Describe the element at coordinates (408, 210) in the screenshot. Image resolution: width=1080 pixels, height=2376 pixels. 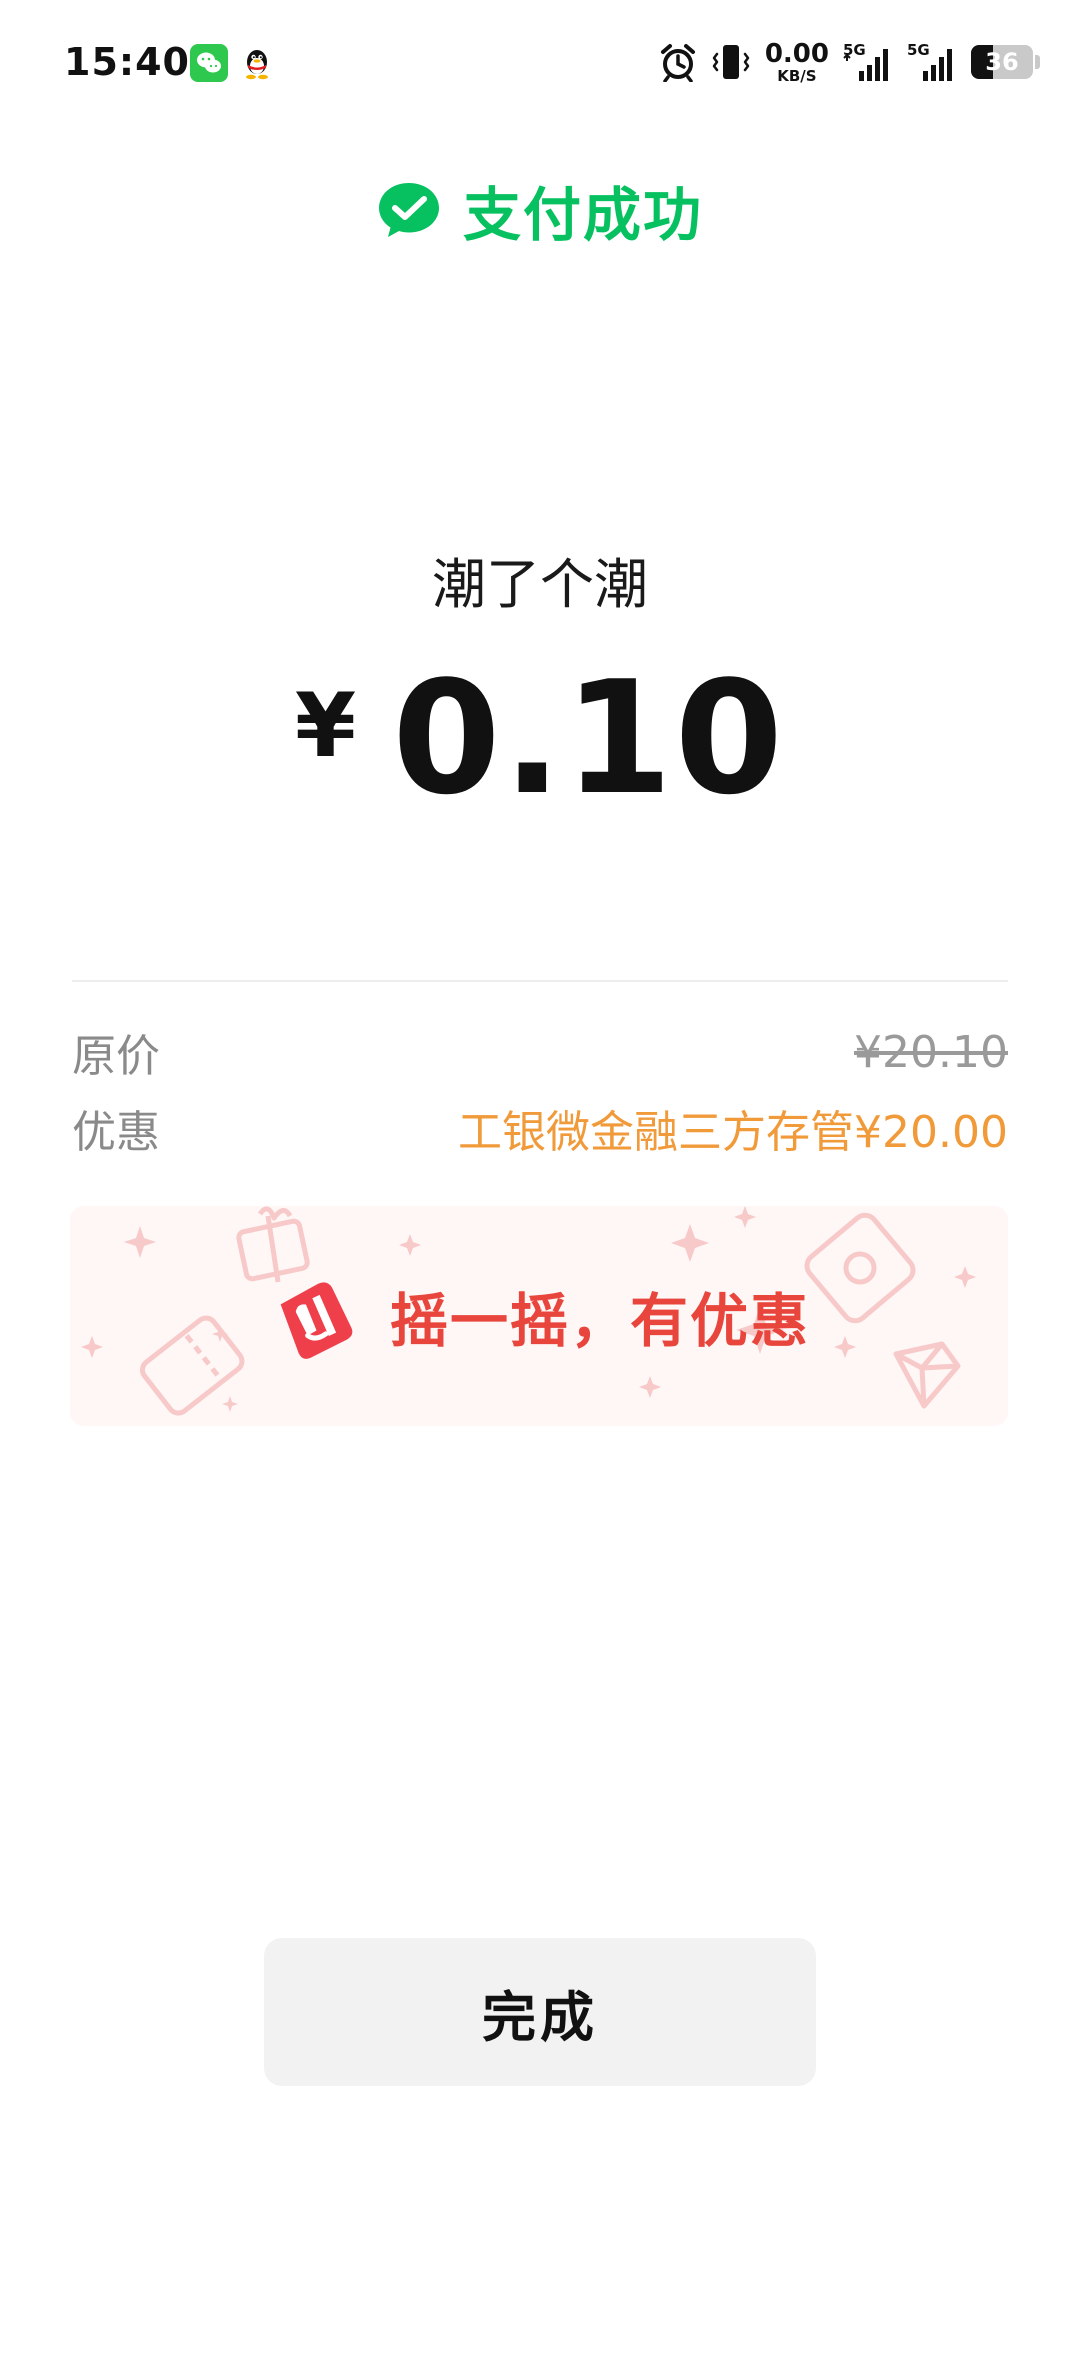
I see `wechat-pay-icon` at that location.